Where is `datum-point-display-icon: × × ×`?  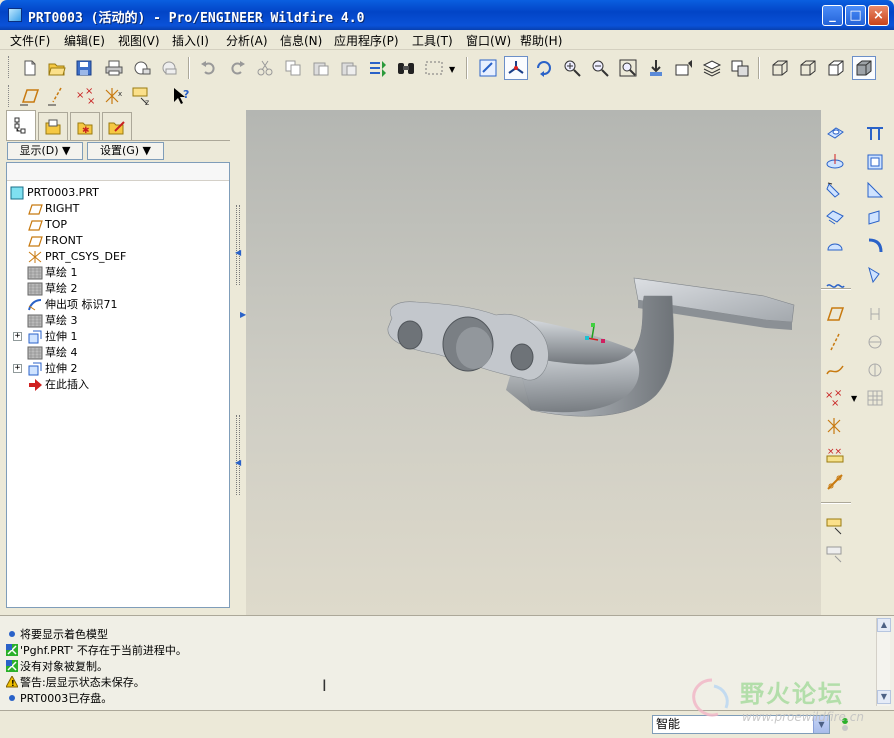 datum-point-display-icon: × × × is located at coordinates (86, 96).